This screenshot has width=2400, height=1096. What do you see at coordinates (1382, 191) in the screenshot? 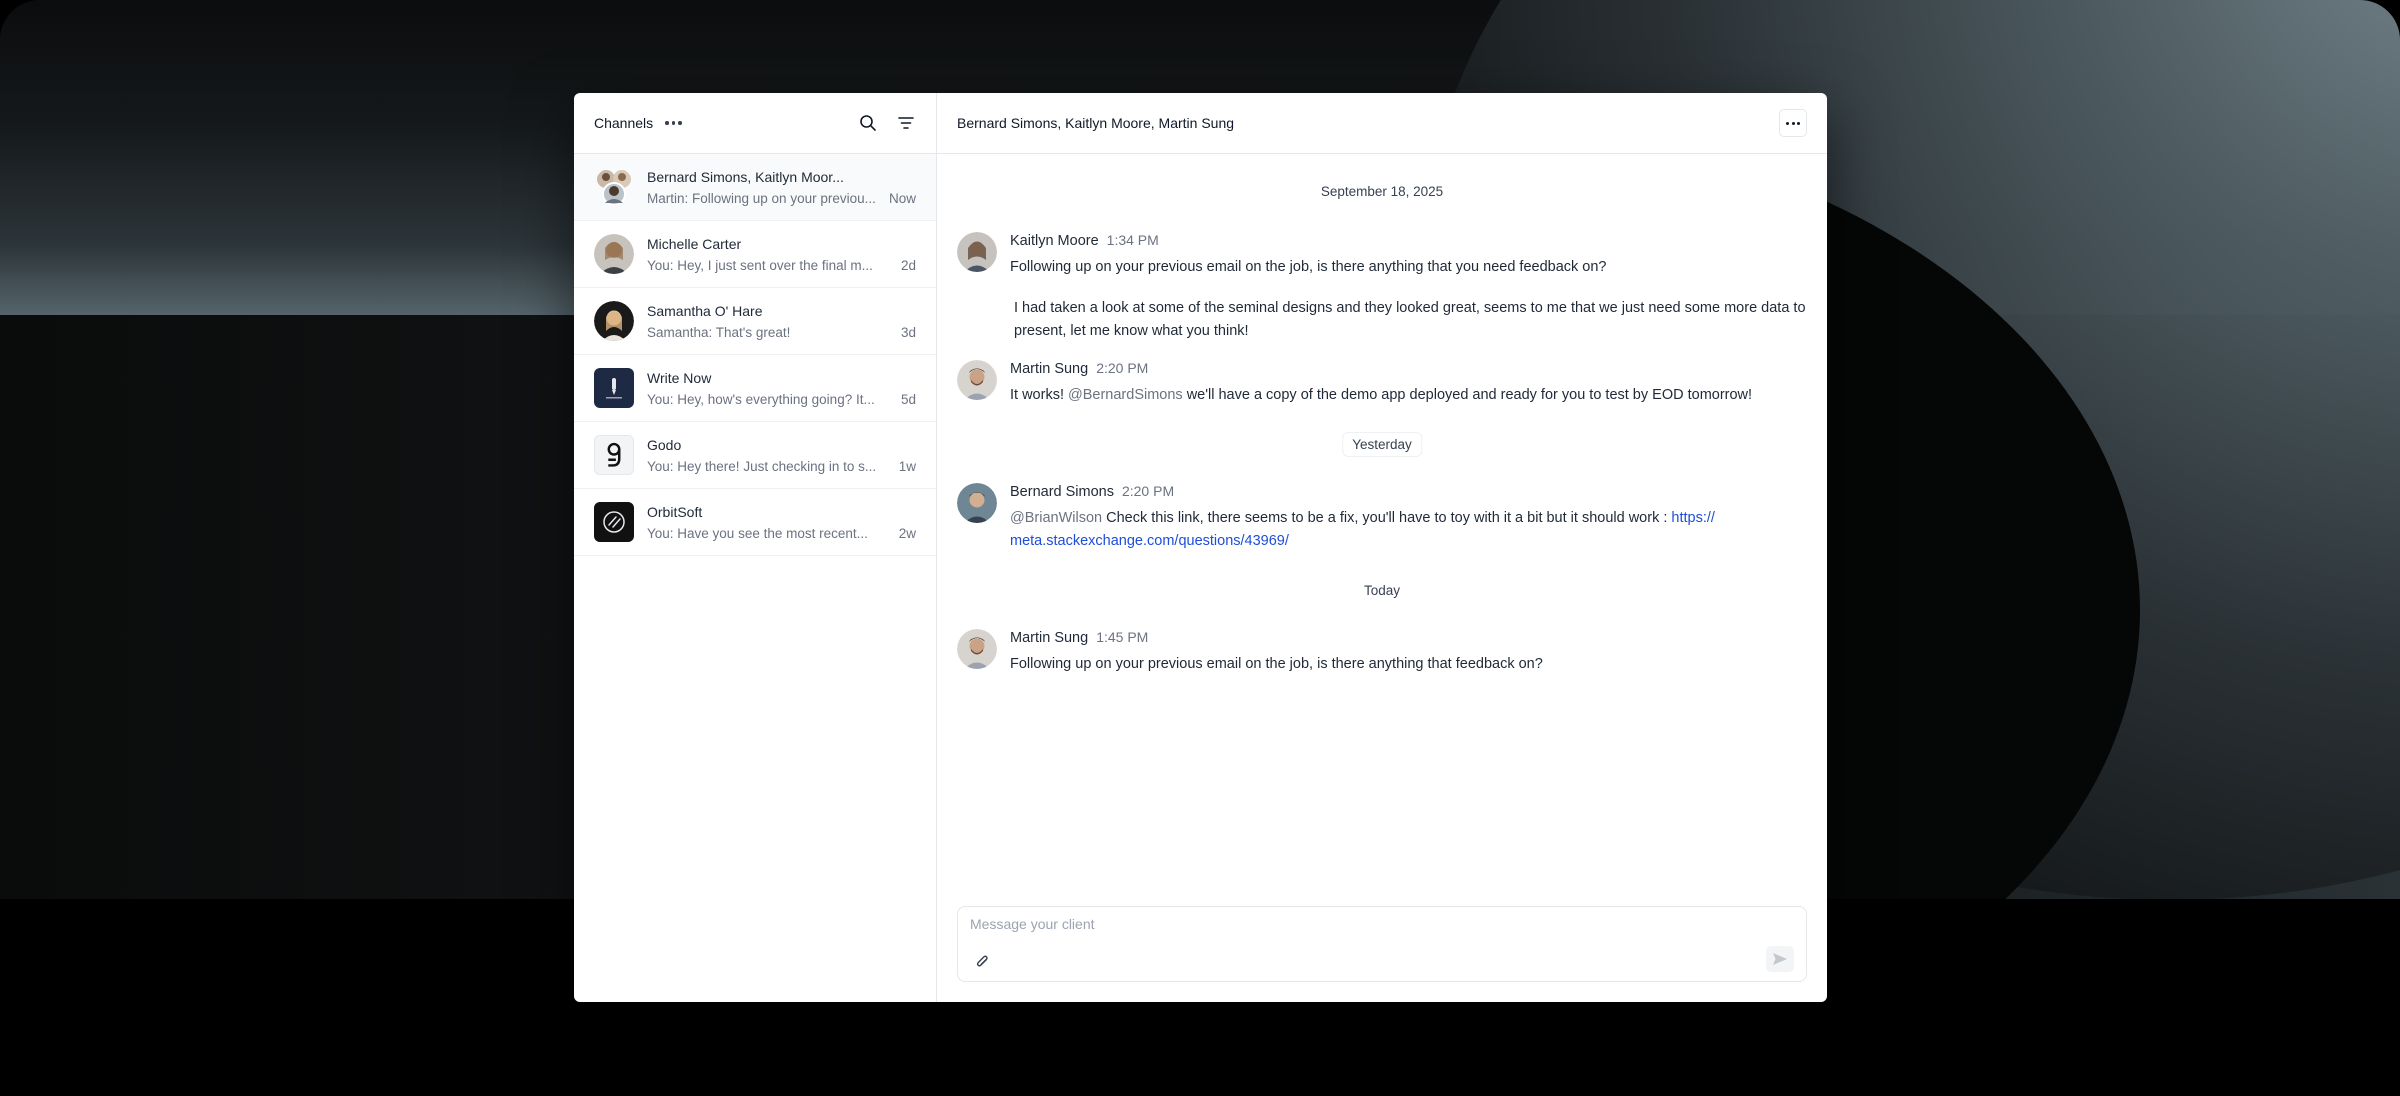
I see `date-divider: September 18, 2025` at bounding box center [1382, 191].